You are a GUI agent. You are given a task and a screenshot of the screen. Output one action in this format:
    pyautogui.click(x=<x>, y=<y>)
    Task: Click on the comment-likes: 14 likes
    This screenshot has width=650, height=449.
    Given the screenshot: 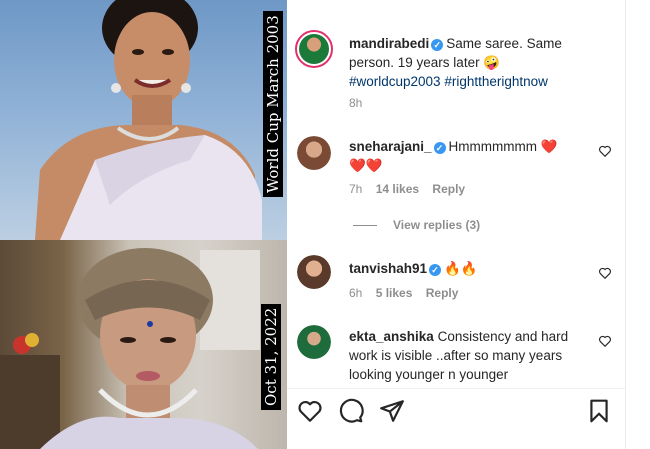 What is the action you would take?
    pyautogui.click(x=397, y=189)
    